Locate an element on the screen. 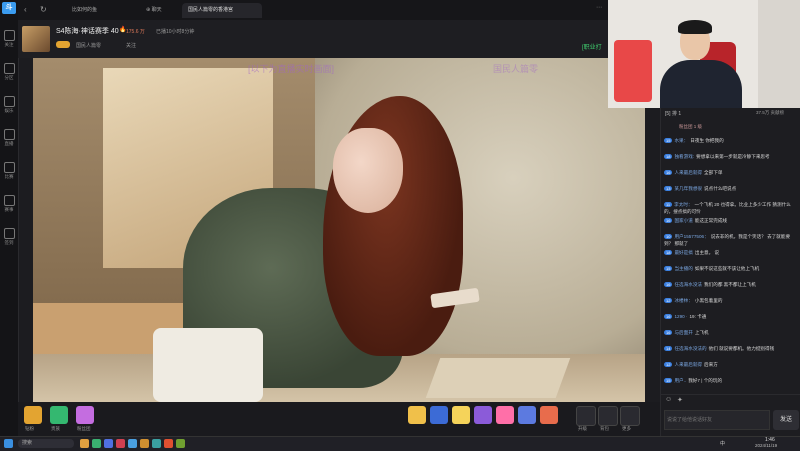 Image resolution: width=800 pixels, height=451 pixels. user-level-badge: 18 is located at coordinates (668, 156).